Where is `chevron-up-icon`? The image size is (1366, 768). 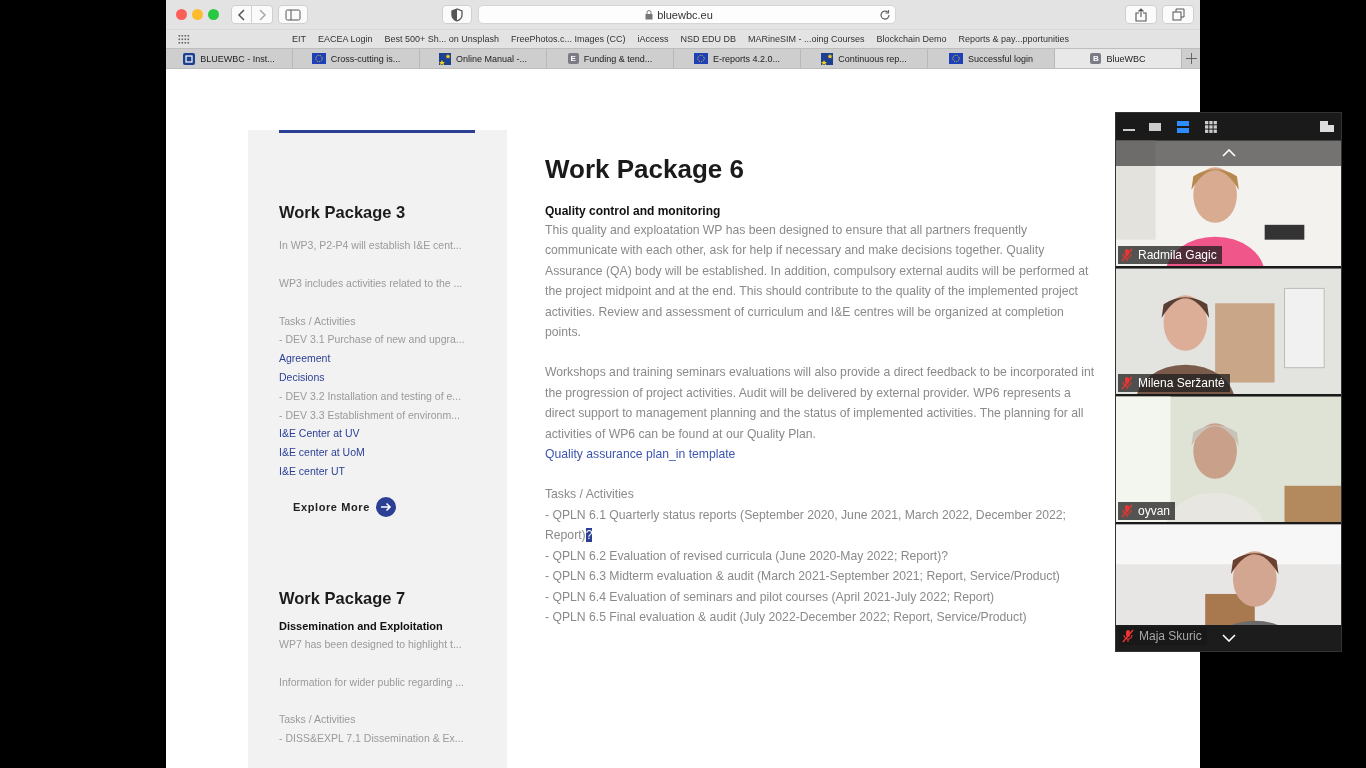 chevron-up-icon is located at coordinates (1228, 153).